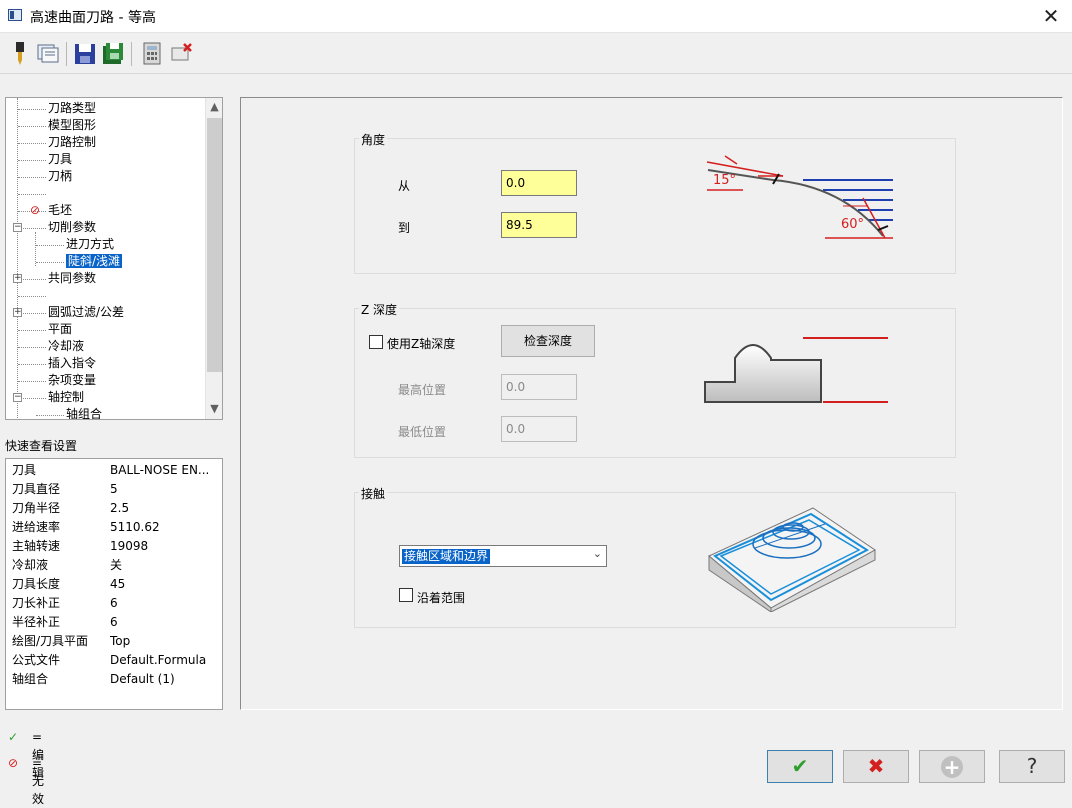  What do you see at coordinates (142, 679) in the screenshot?
I see `quick-view-value: Default (1)` at bounding box center [142, 679].